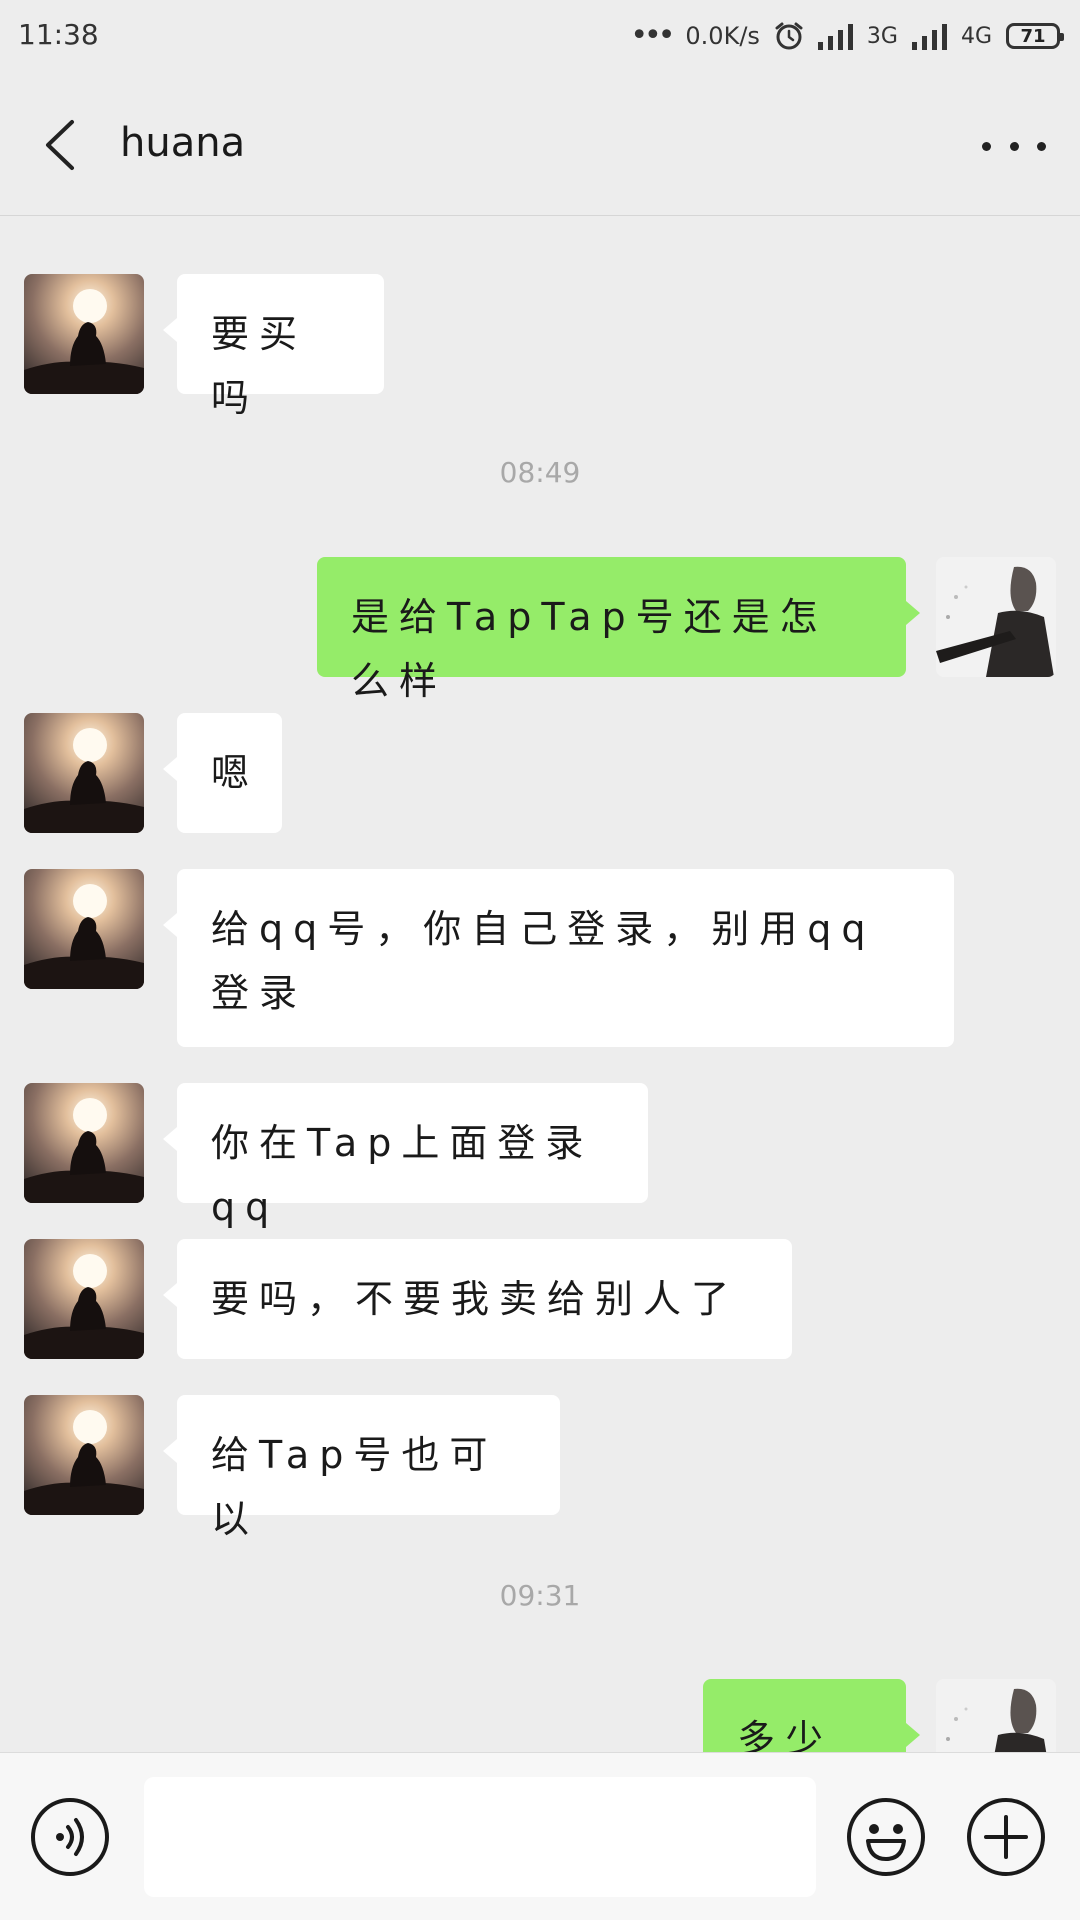 This screenshot has width=1080, height=1920. Describe the element at coordinates (785, 1734) in the screenshot. I see `message-text: 多少钱` at that location.